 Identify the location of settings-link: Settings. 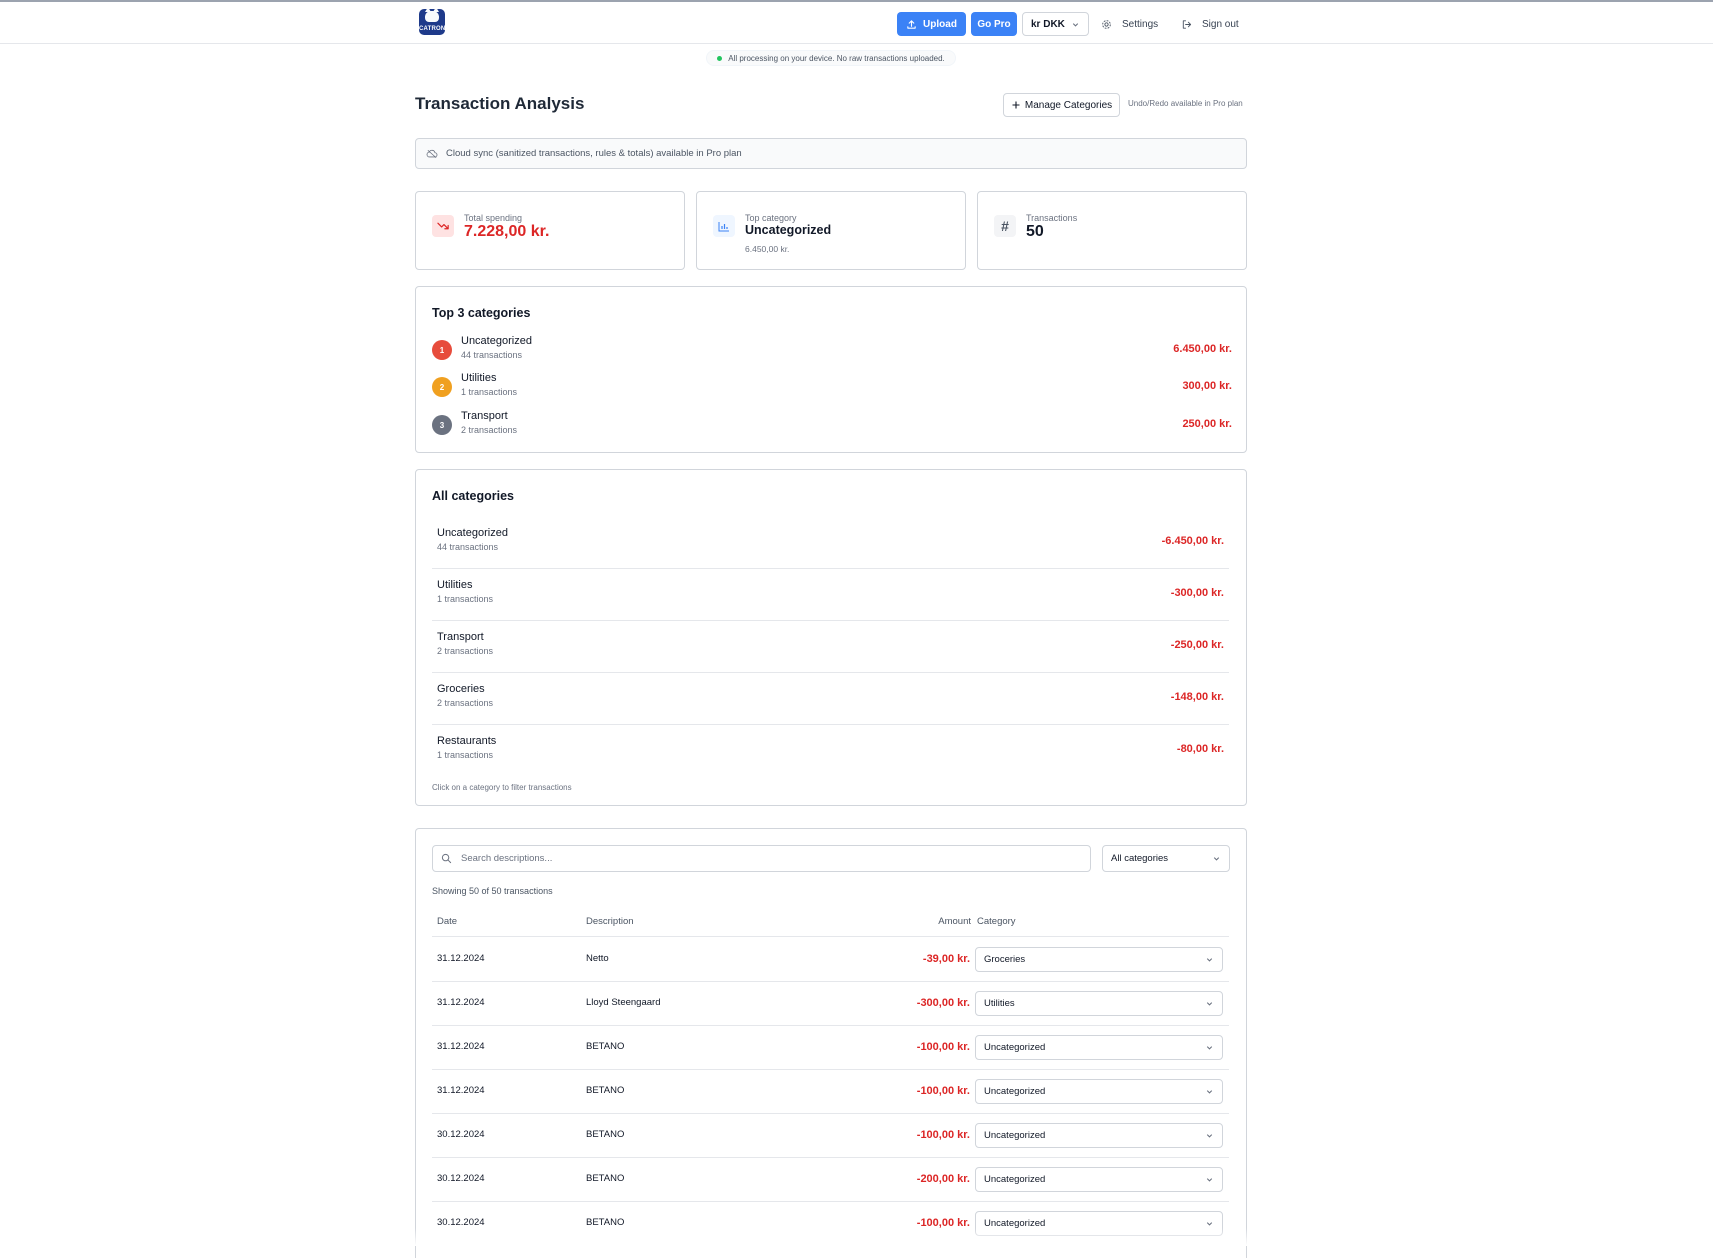
(1129, 24).